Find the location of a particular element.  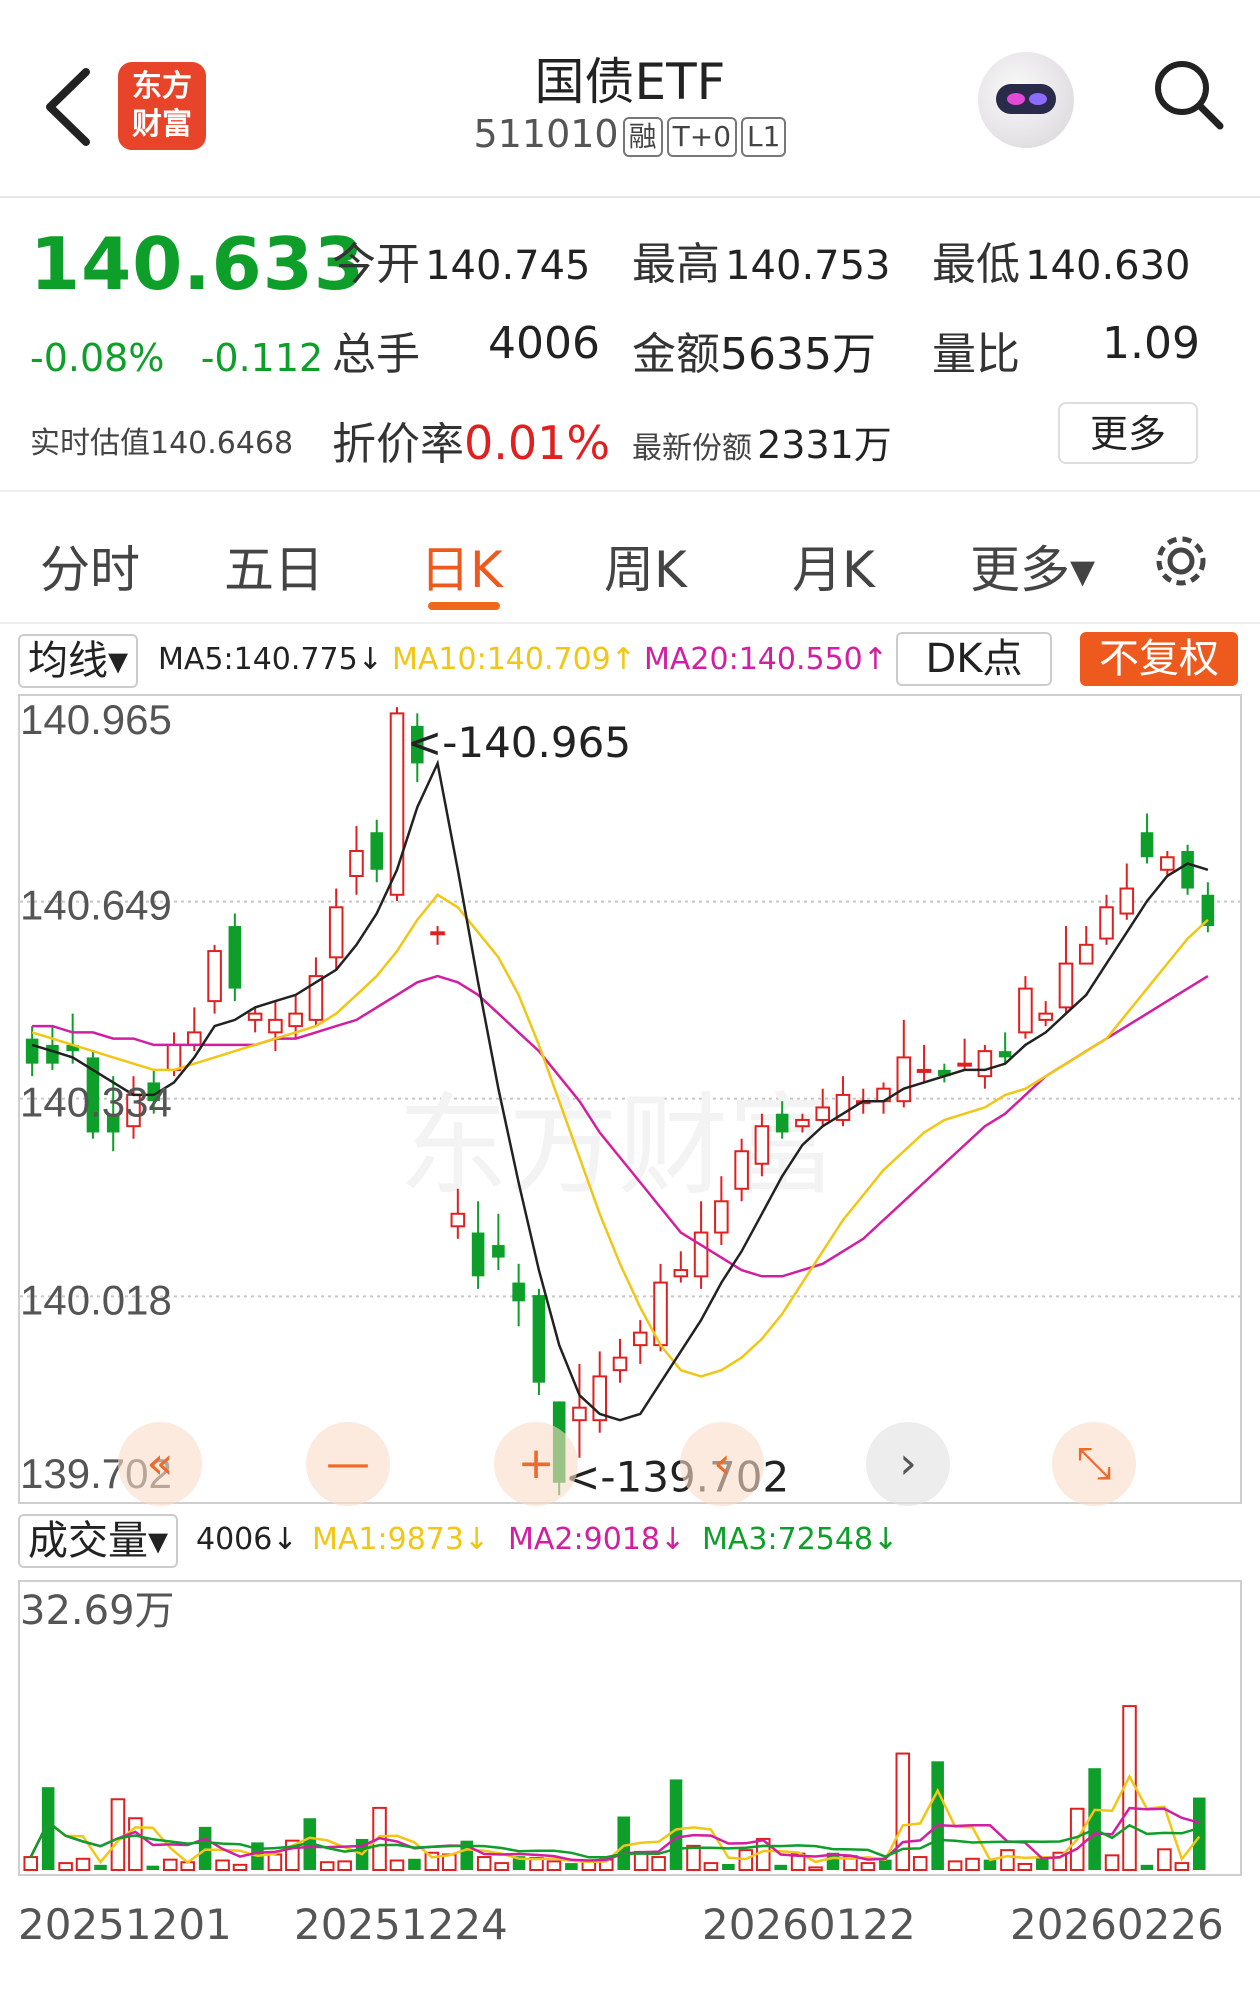

zoom-out-icon: — is located at coordinates (348, 1464).